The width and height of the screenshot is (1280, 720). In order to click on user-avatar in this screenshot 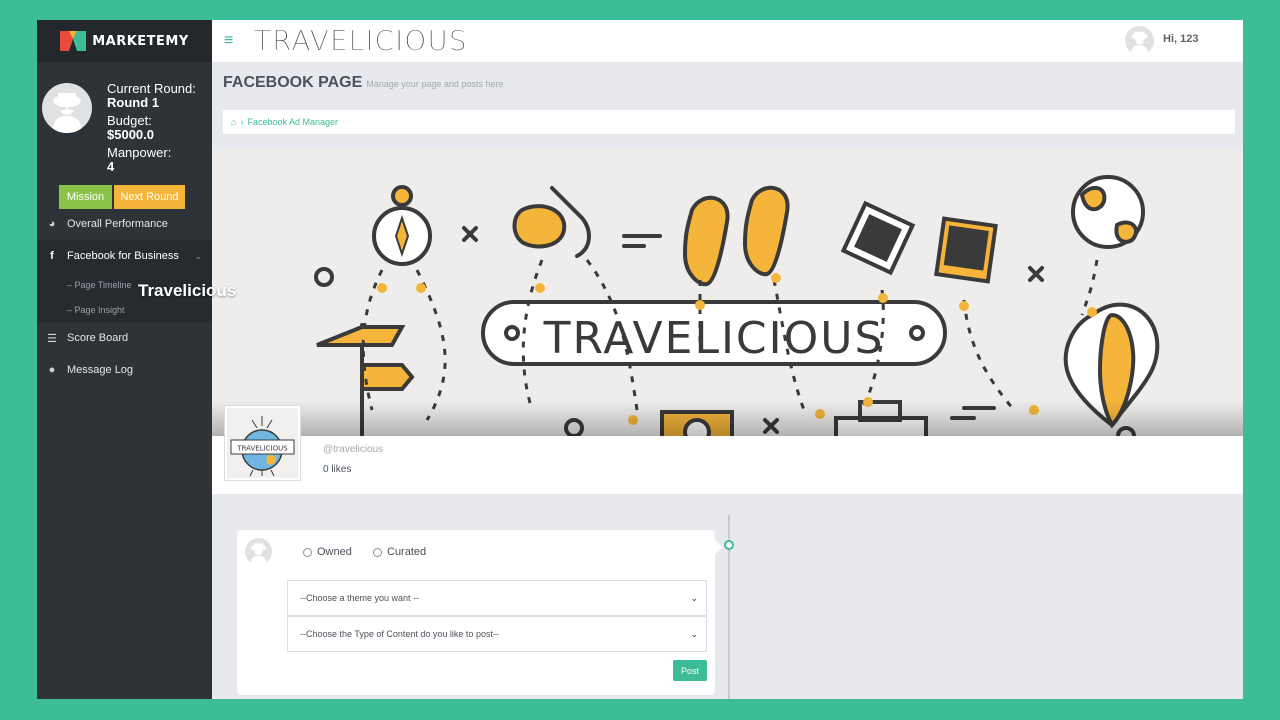, I will do `click(1139, 40)`.